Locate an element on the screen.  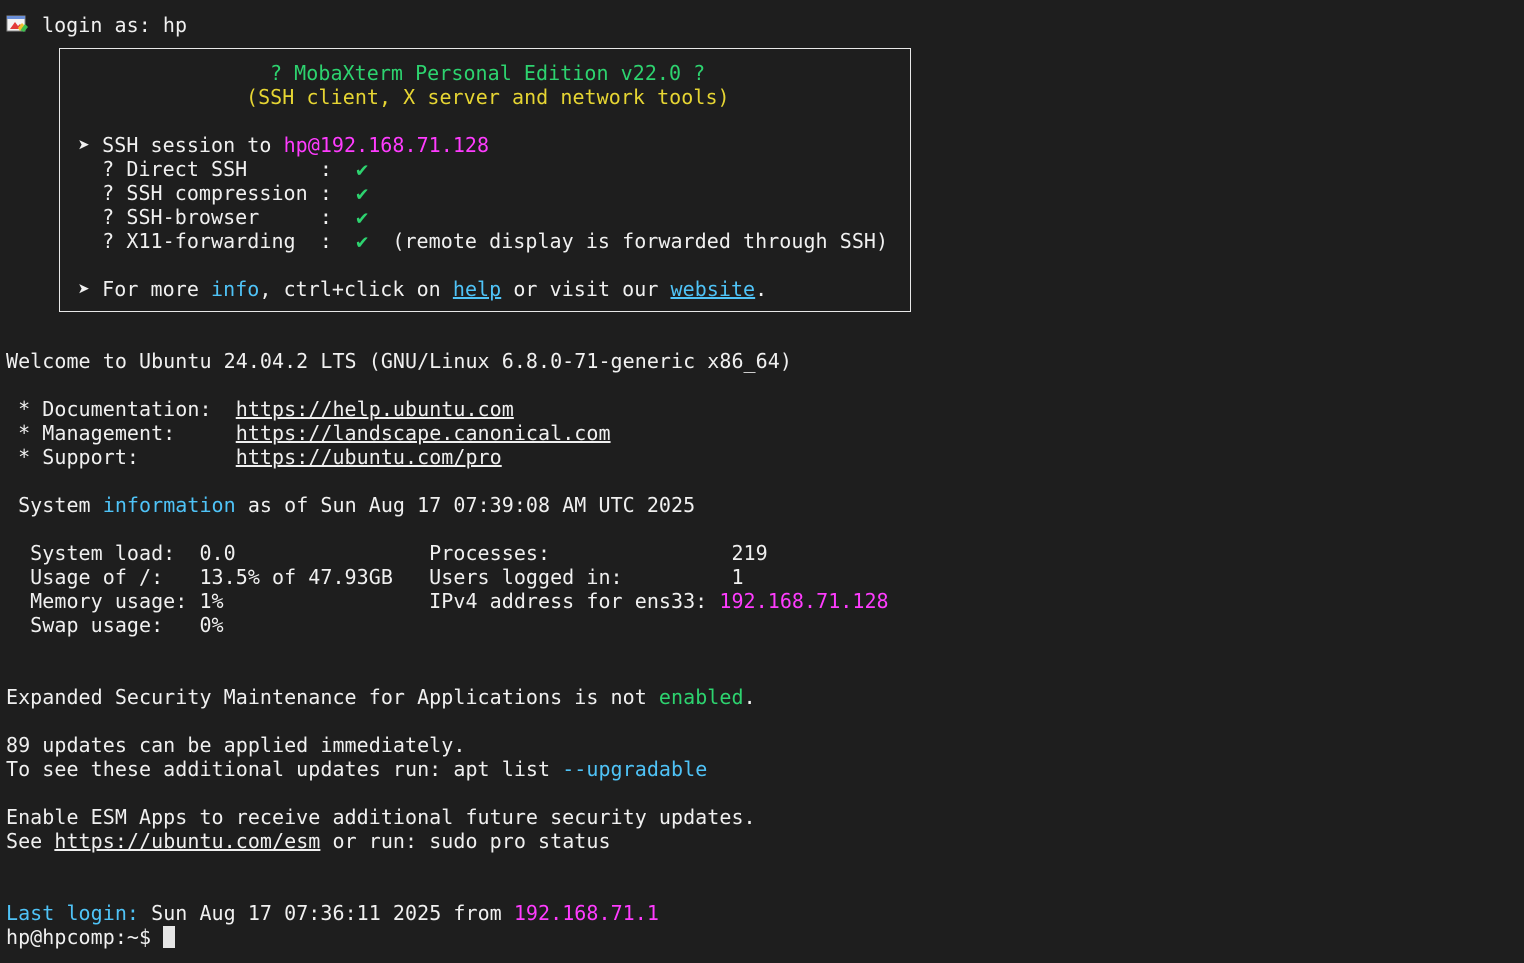
support-link-line: * Support: https://ubuntu.com/pro is located at coordinates (254, 457).